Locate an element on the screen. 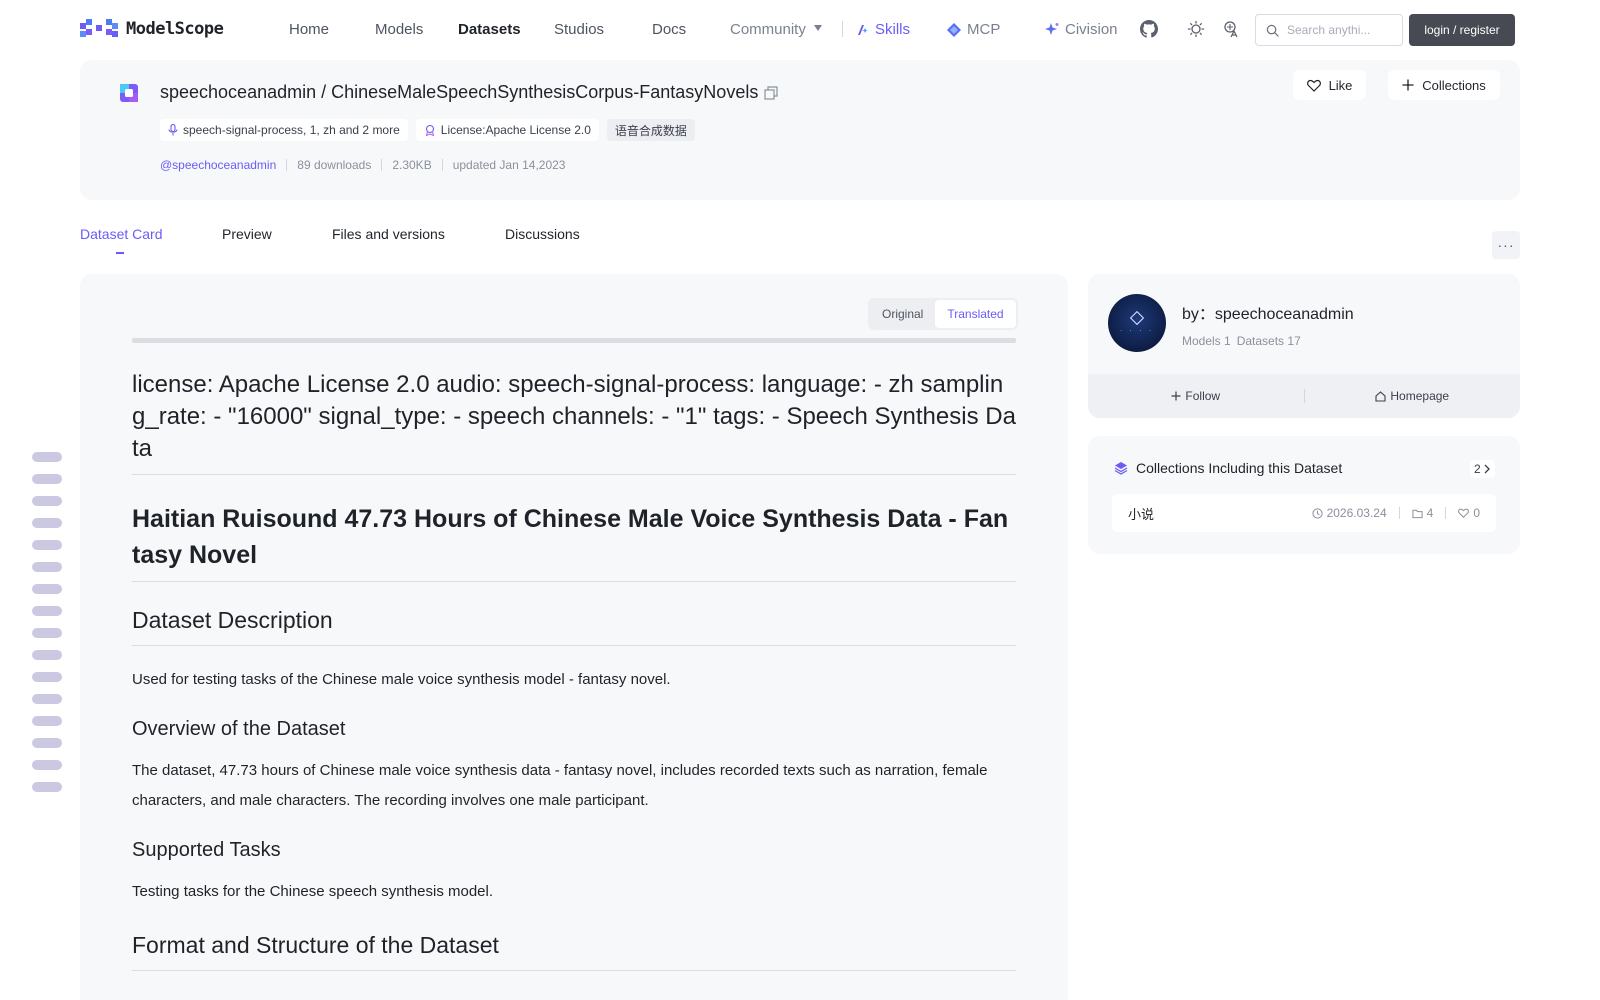 The image size is (1600, 1000). plus-icon is located at coordinates (1408, 85).